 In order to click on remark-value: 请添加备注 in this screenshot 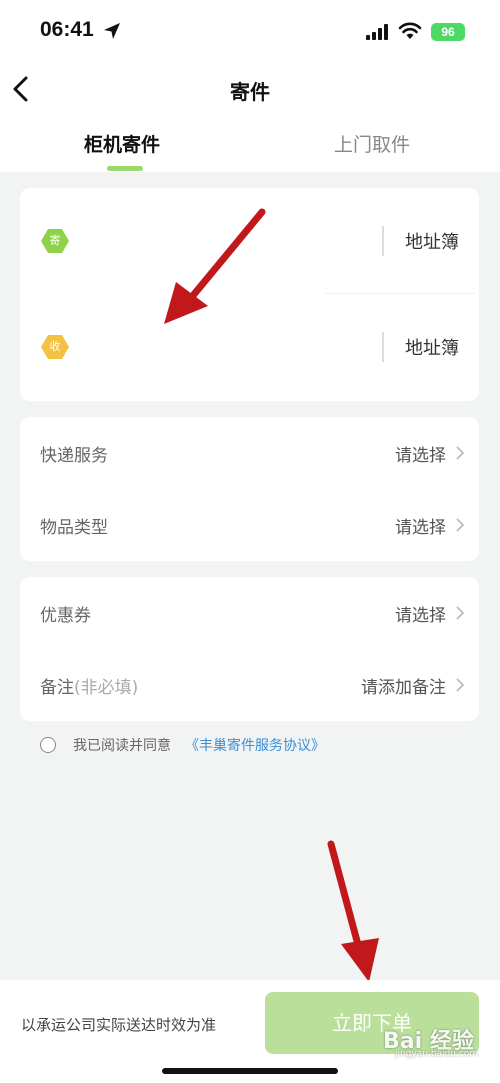, I will do `click(403, 688)`.